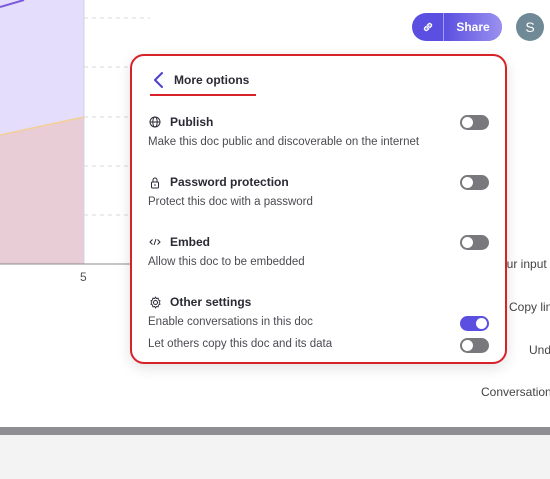 This screenshot has width=550, height=479. Describe the element at coordinates (229, 182) in the screenshot. I see `password-title: Password protection` at that location.